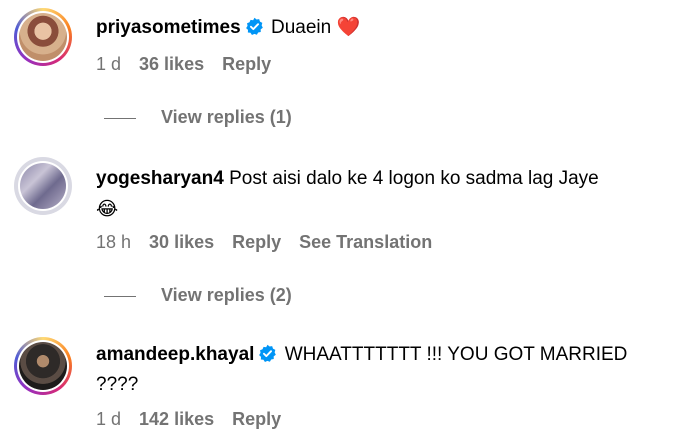  Describe the element at coordinates (107, 209) in the screenshot. I see `laughing-emoji-icon: 😂` at that location.